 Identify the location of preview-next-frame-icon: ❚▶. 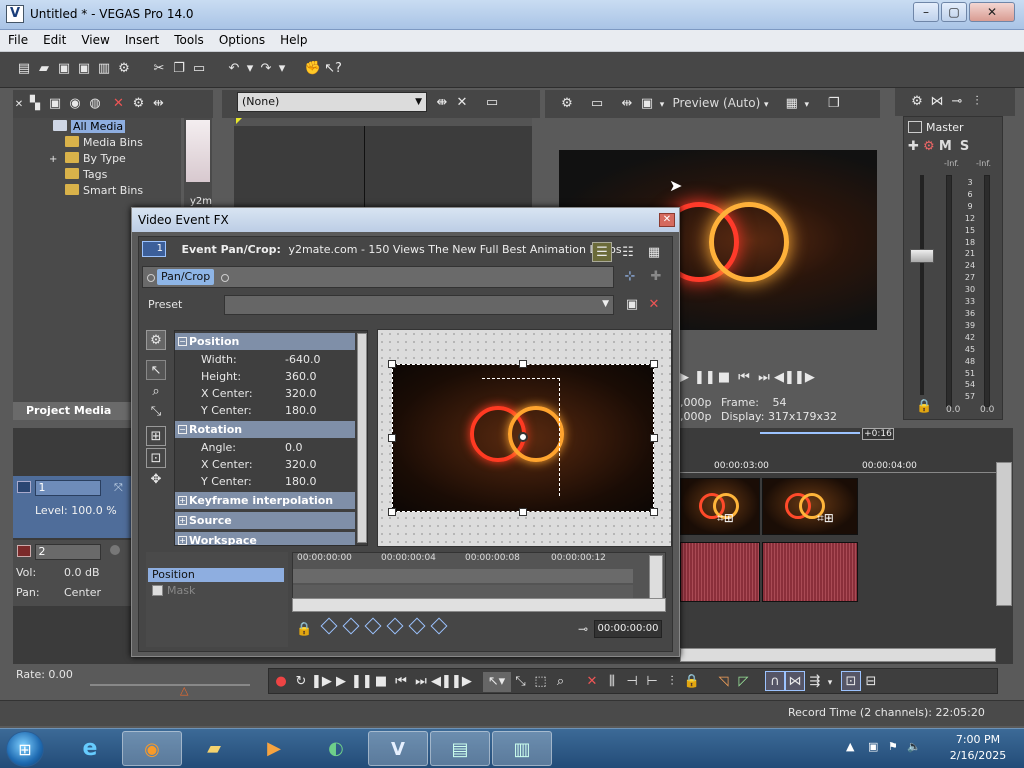
(804, 378).